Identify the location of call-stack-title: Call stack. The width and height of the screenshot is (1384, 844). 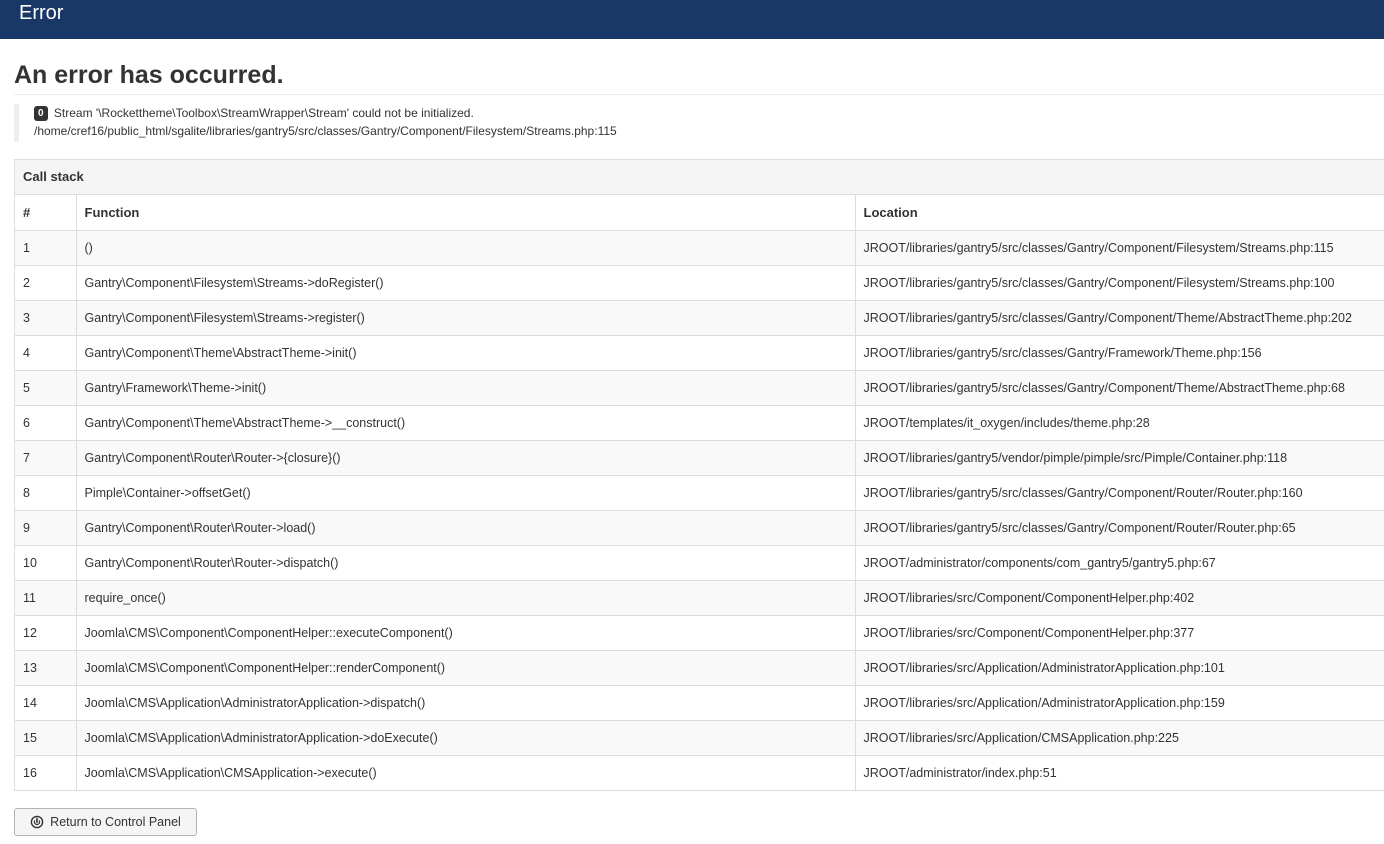
(699, 177).